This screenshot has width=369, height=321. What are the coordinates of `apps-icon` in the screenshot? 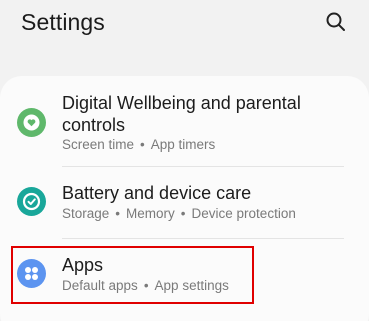 It's located at (31, 273).